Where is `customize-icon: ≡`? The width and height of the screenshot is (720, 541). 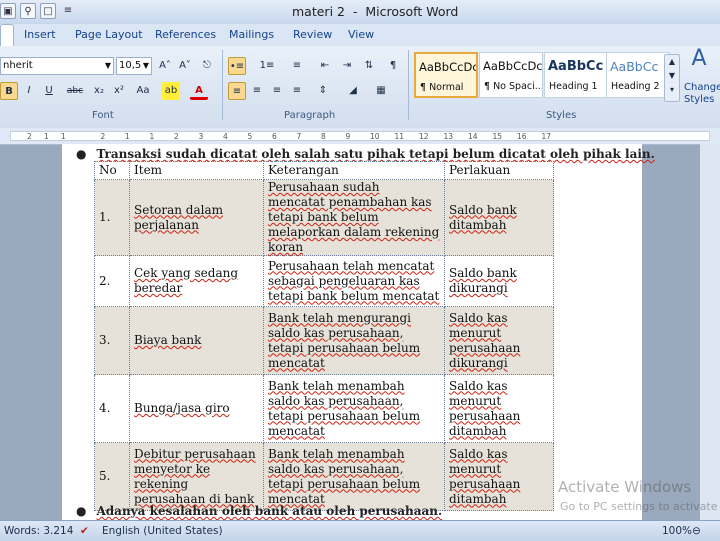 customize-icon: ≡ is located at coordinates (68, 11).